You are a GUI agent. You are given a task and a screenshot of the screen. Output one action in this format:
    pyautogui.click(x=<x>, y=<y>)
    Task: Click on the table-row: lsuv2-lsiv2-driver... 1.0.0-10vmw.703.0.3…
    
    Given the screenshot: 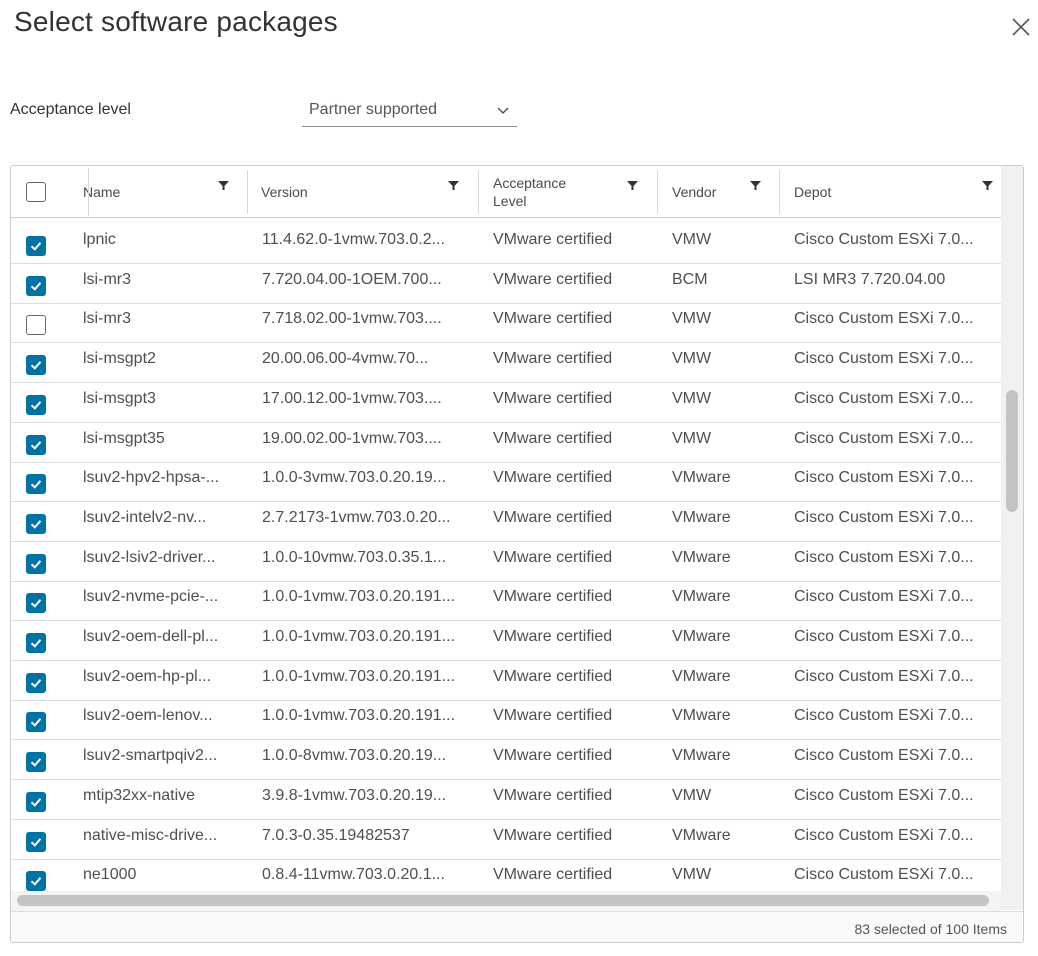 What is the action you would take?
    pyautogui.click(x=506, y=562)
    